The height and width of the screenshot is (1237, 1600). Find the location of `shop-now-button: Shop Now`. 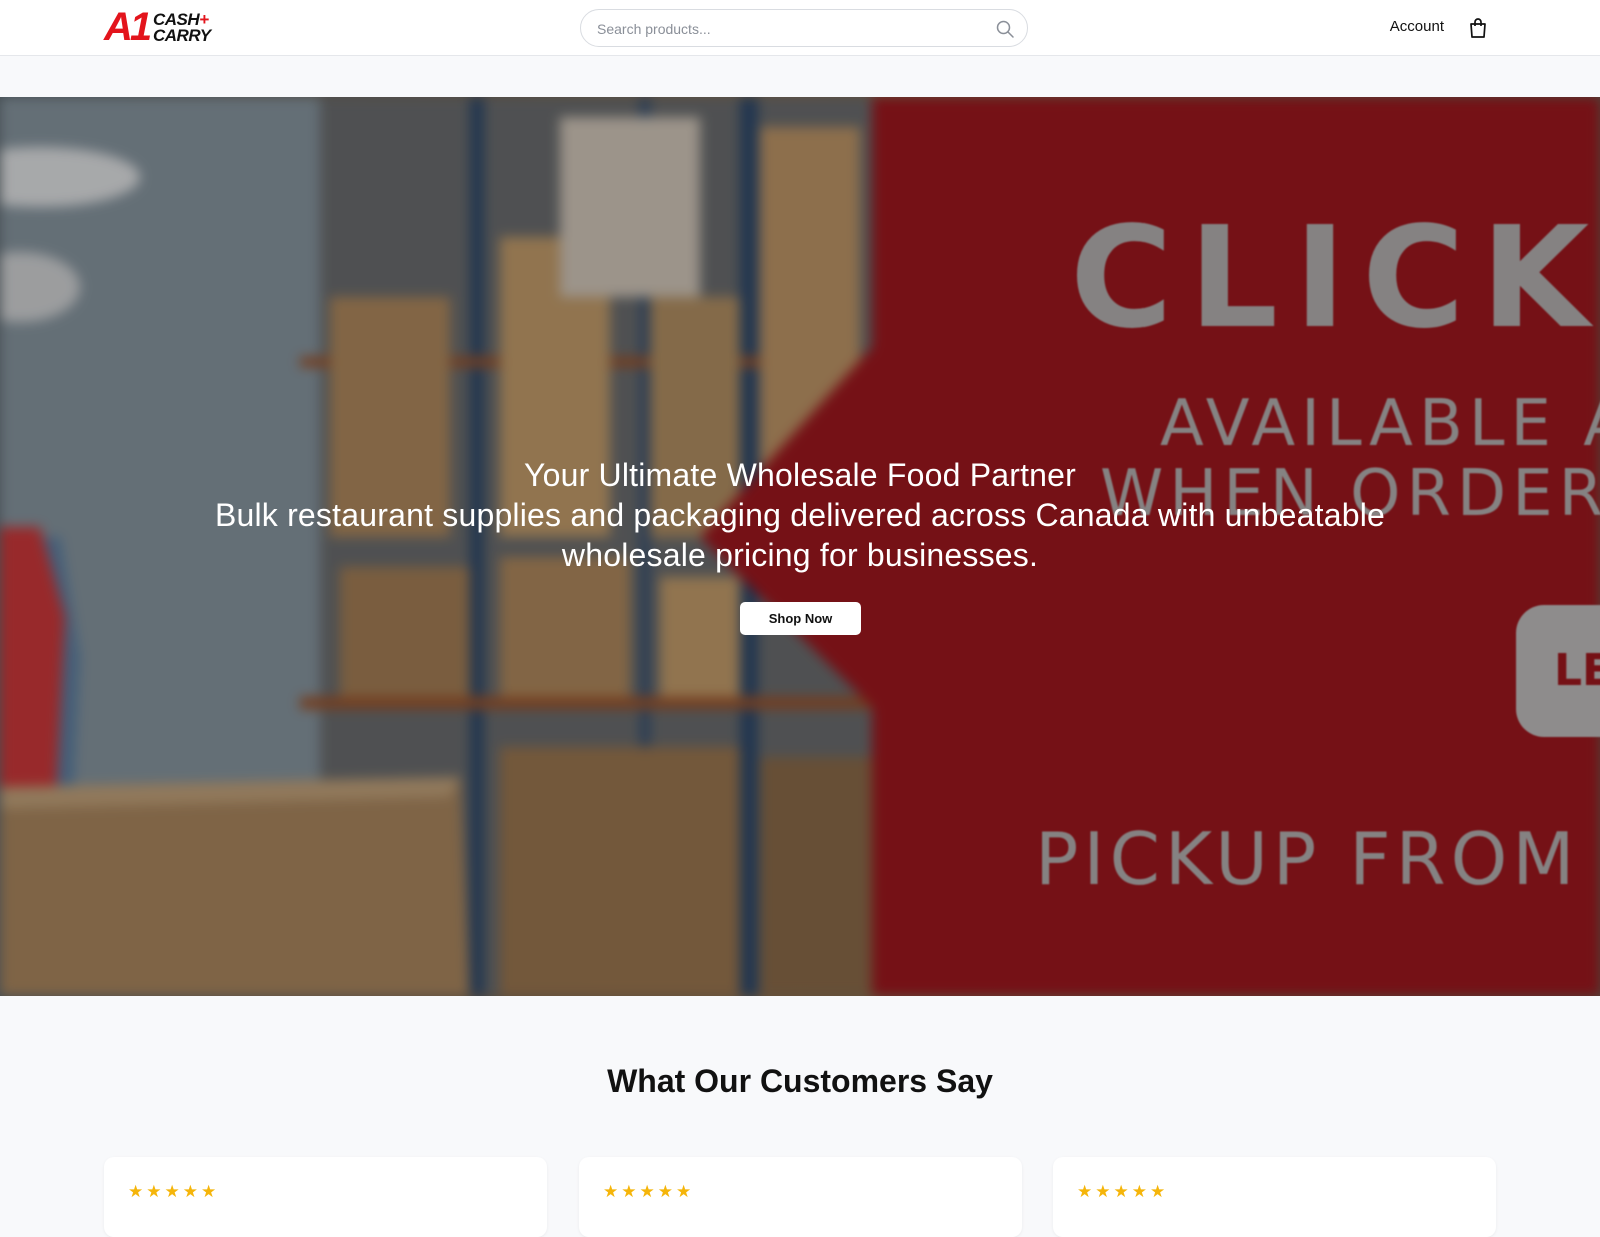

shop-now-button: Shop Now is located at coordinates (800, 618).